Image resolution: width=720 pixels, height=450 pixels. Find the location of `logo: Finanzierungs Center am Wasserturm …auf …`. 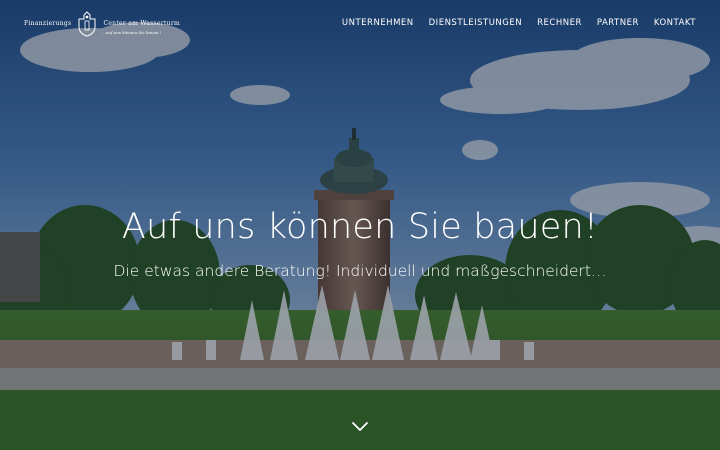

logo: Finanzierungs Center am Wasserturm …auf … is located at coordinates (102, 24).